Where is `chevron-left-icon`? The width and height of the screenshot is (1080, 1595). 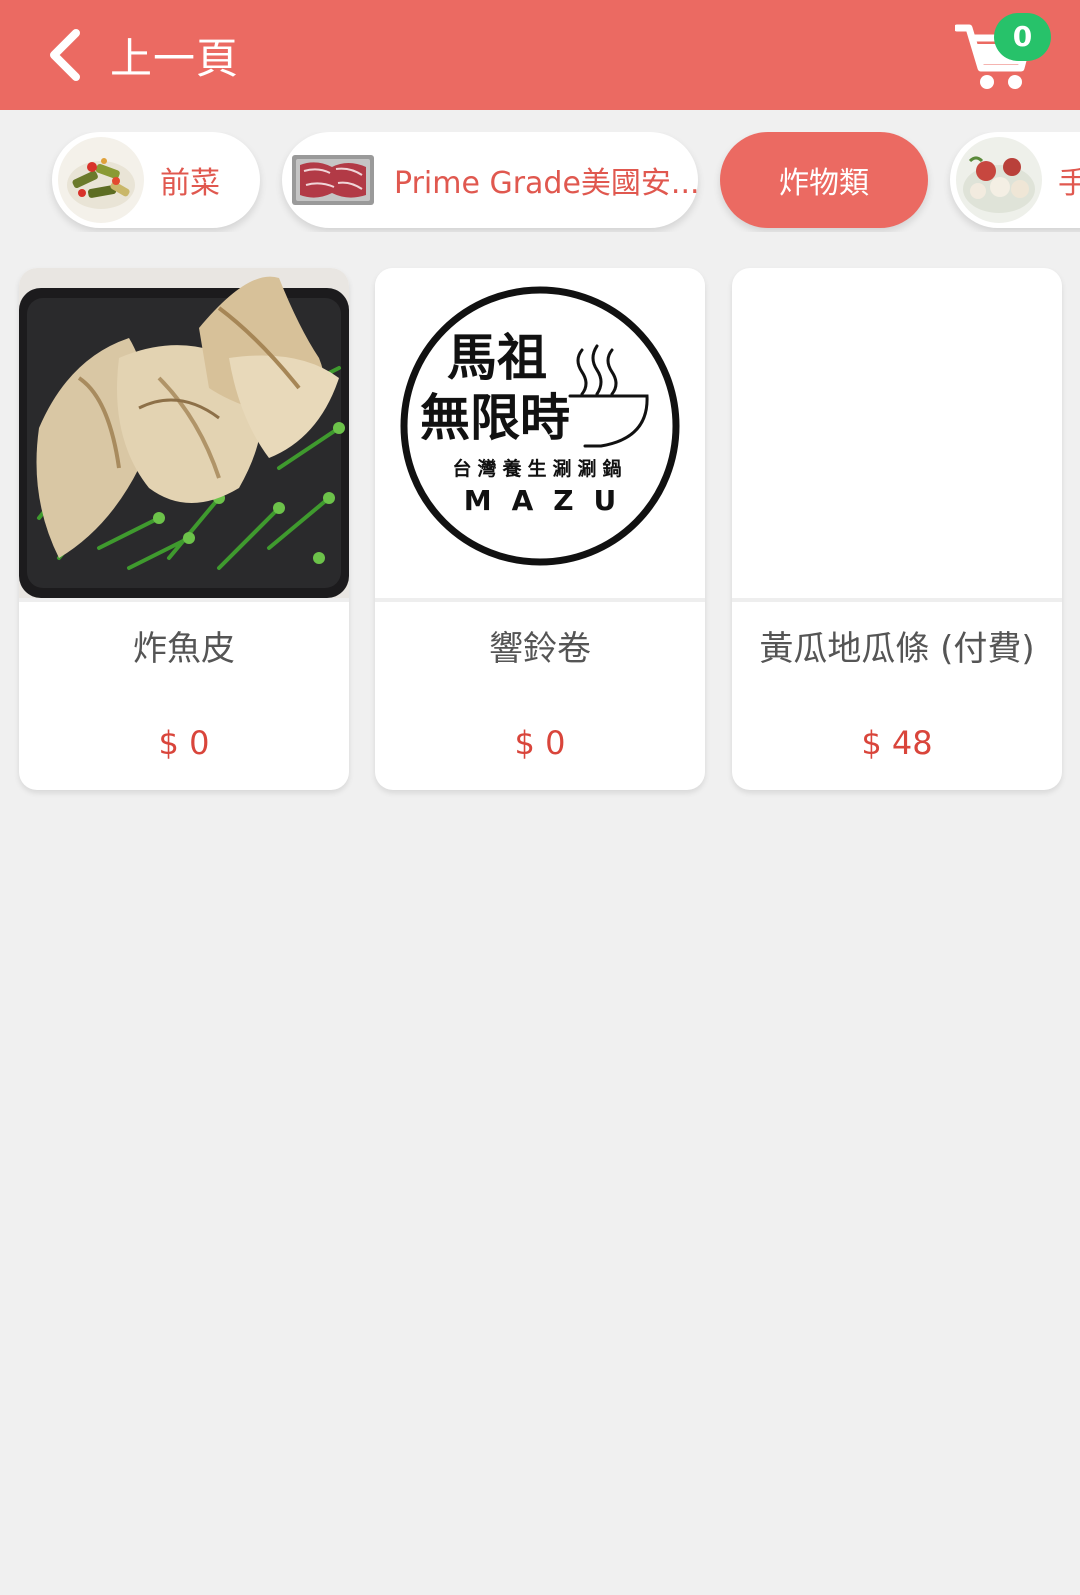
chevron-left-icon is located at coordinates (64, 55).